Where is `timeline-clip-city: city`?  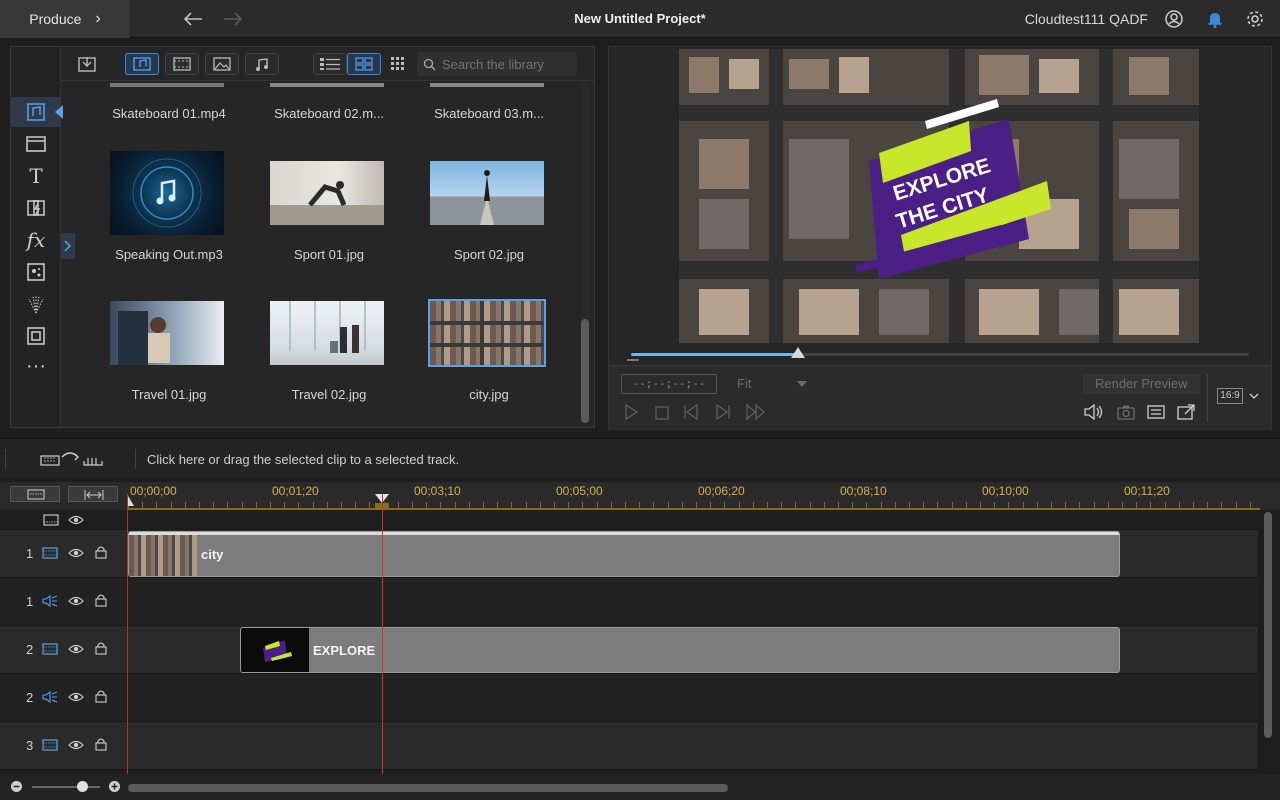
timeline-clip-city: city is located at coordinates (624, 554).